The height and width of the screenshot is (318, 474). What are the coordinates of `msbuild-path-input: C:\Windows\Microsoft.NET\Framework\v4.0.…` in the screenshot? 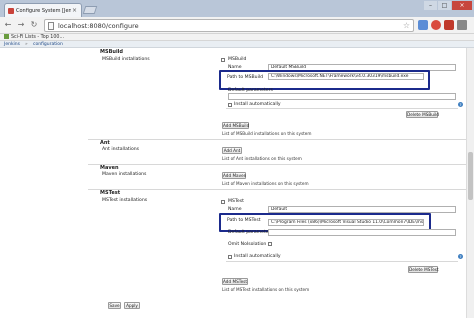 It's located at (346, 76).